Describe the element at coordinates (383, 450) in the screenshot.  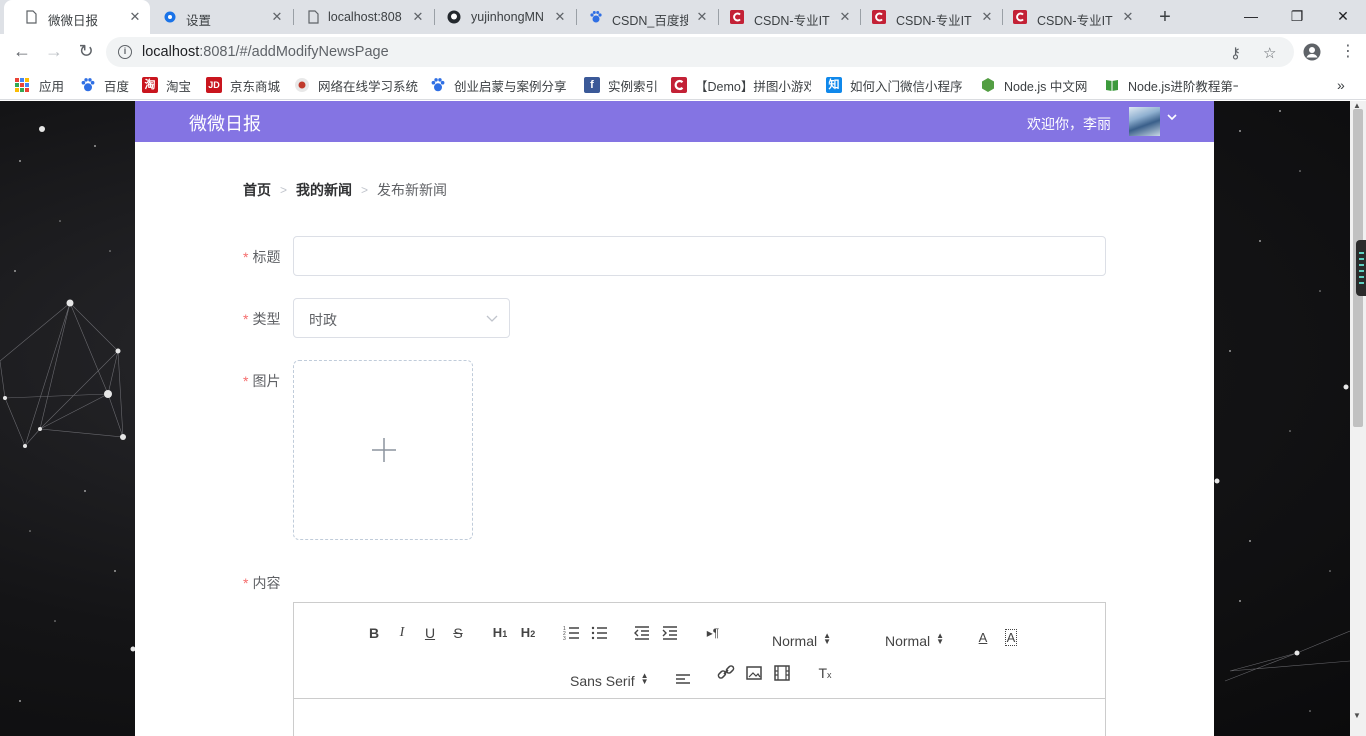
I see `image-uploader` at that location.